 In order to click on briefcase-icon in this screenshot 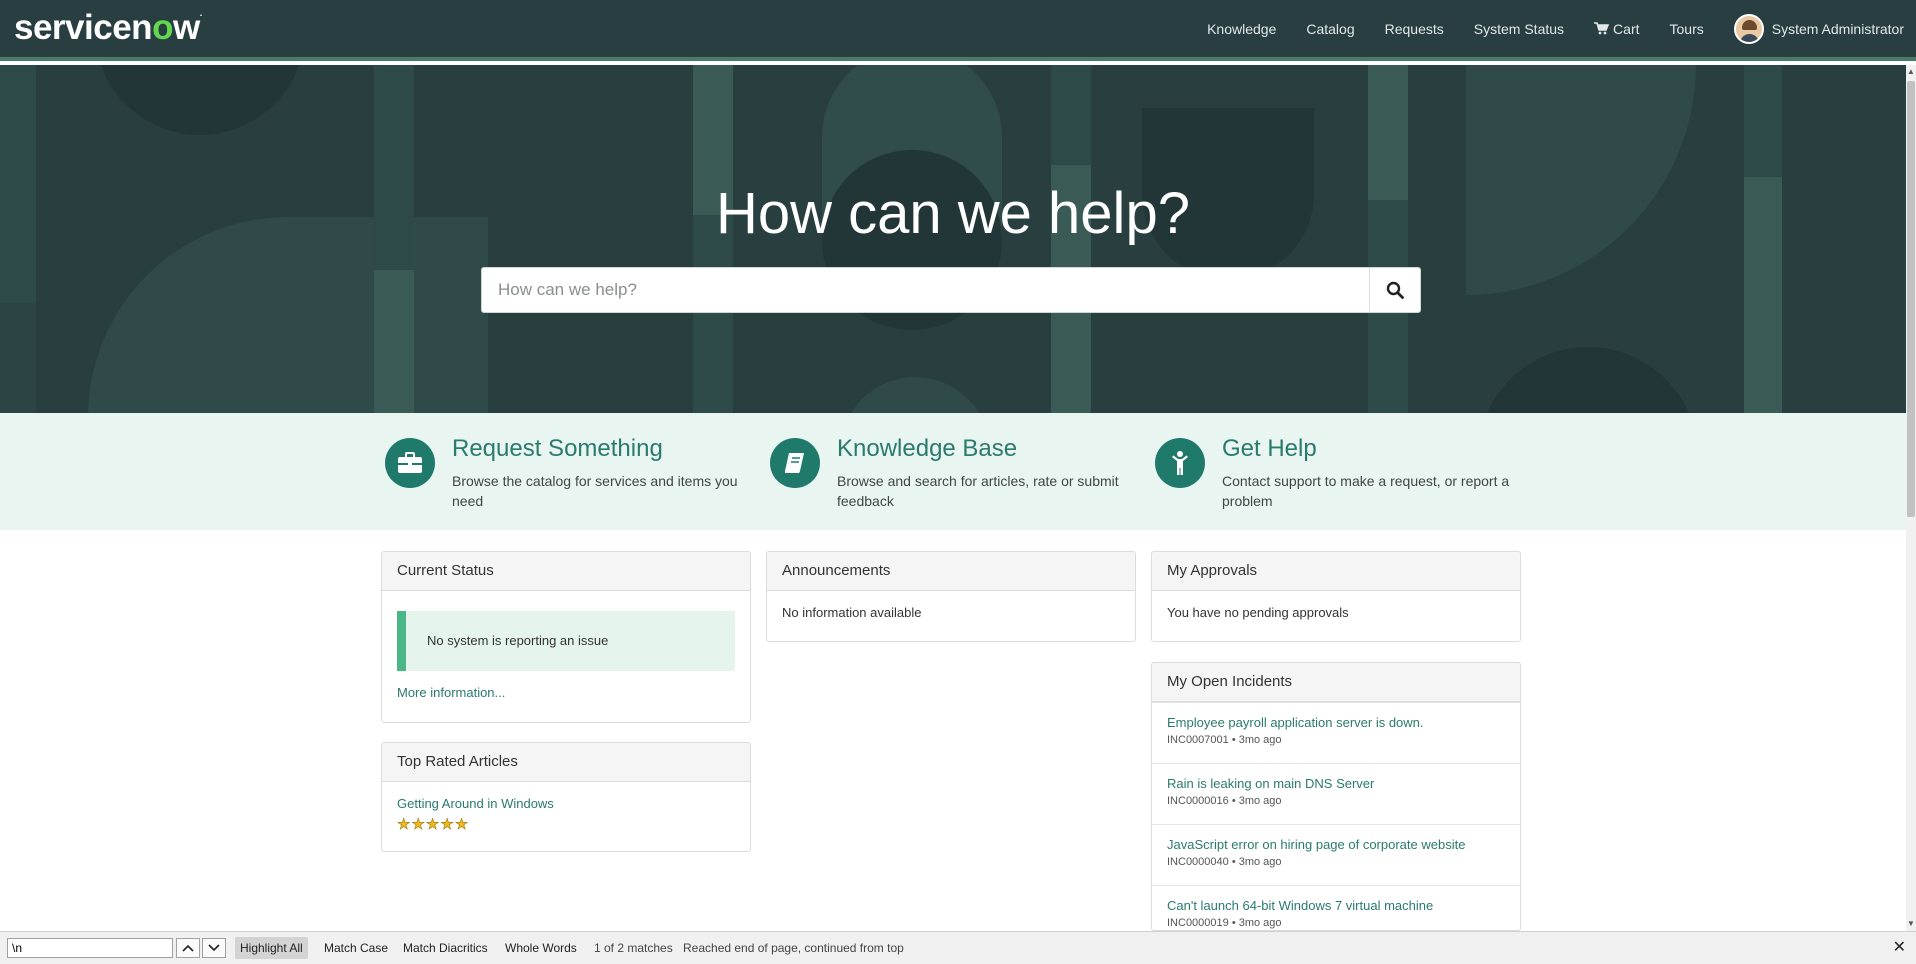, I will do `click(410, 463)`.